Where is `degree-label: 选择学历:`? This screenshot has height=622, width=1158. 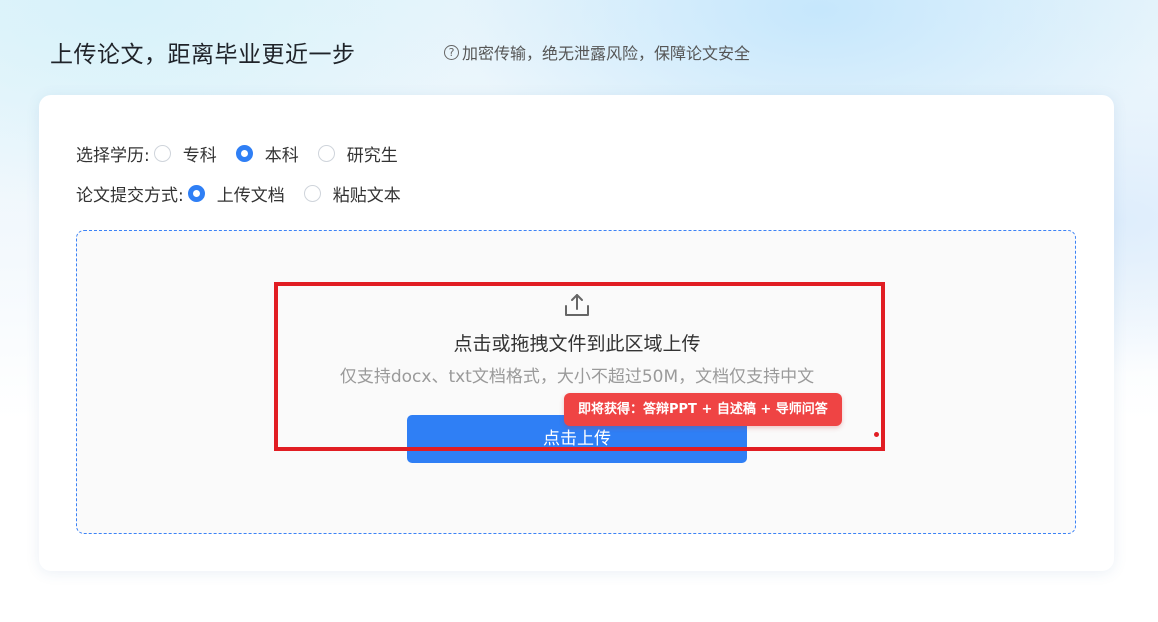 degree-label: 选择学历: is located at coordinates (113, 156).